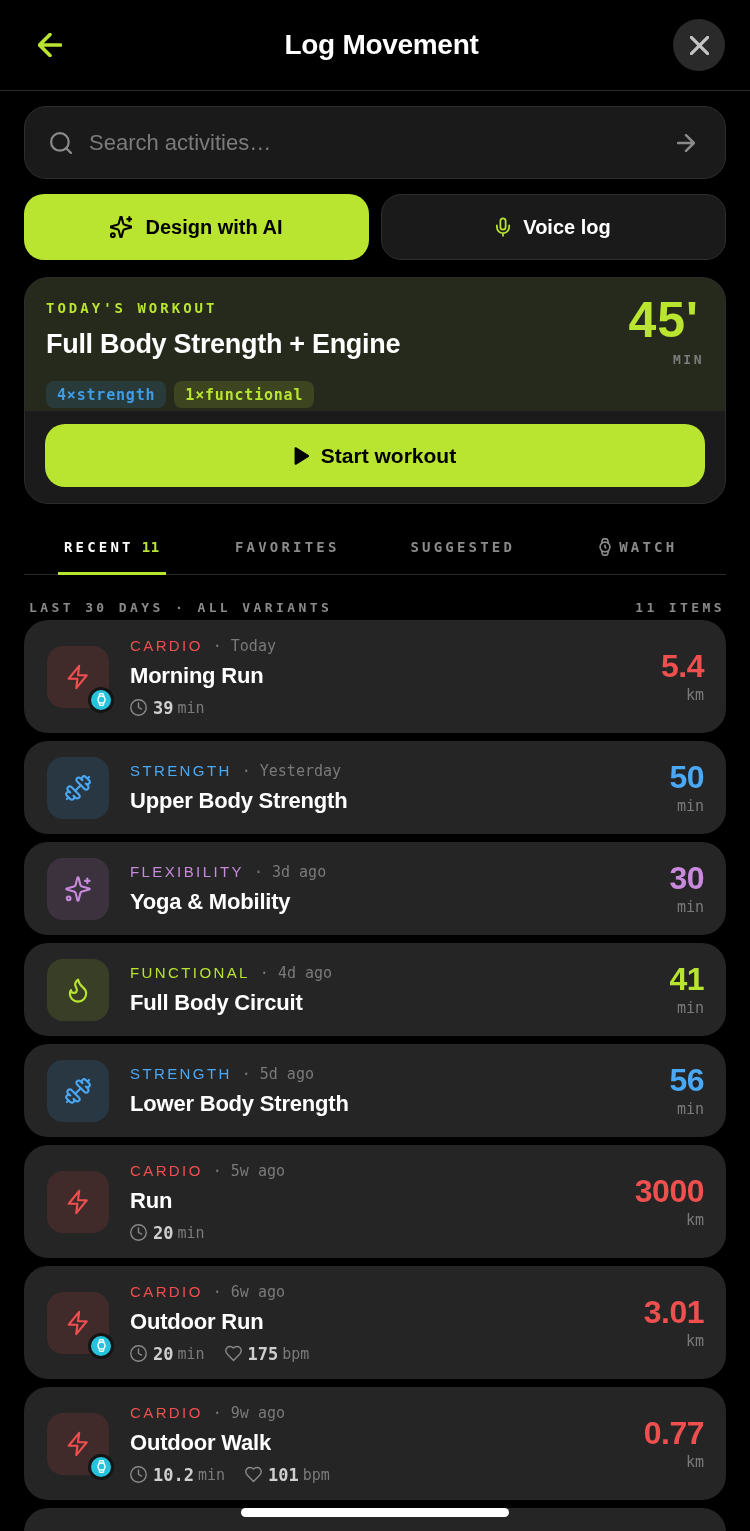 This screenshot has width=750, height=1531. What do you see at coordinates (277, 1073) in the screenshot?
I see `time-ago: · 5d ago` at bounding box center [277, 1073].